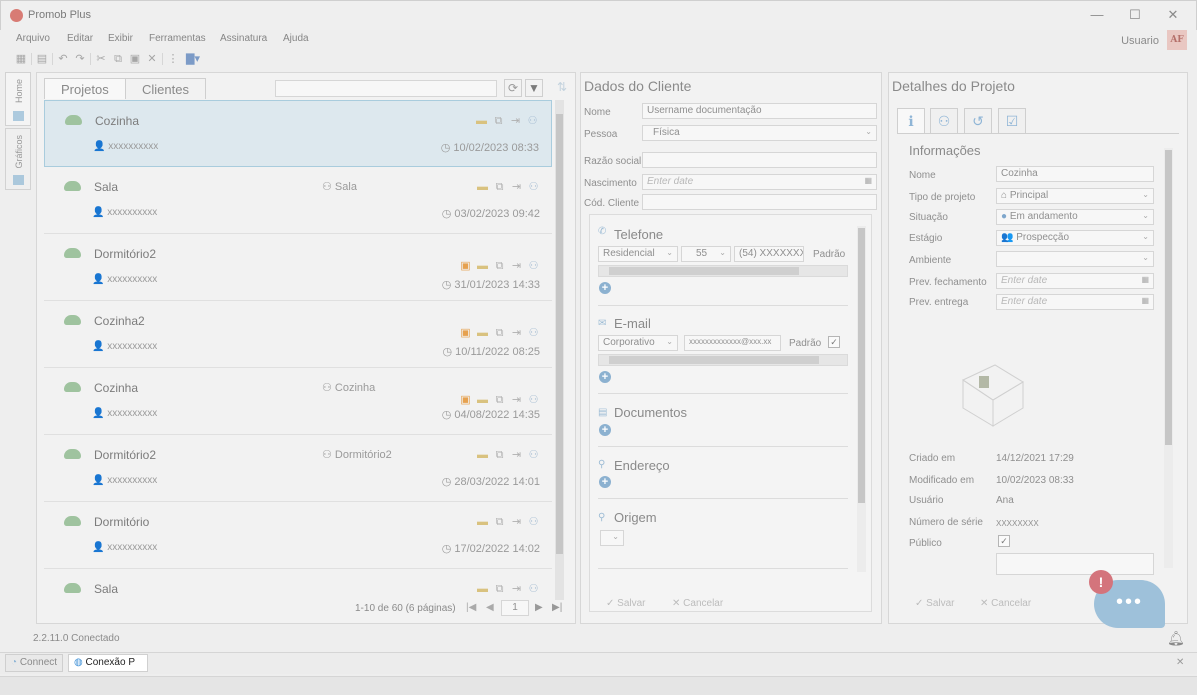  What do you see at coordinates (63, 59) in the screenshot?
I see `undo-icon: ↶` at bounding box center [63, 59].